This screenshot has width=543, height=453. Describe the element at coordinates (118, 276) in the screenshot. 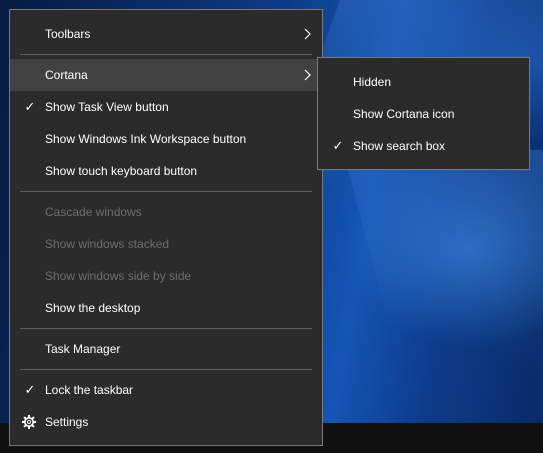

I see `menu-item-label: Show windows side by side` at that location.